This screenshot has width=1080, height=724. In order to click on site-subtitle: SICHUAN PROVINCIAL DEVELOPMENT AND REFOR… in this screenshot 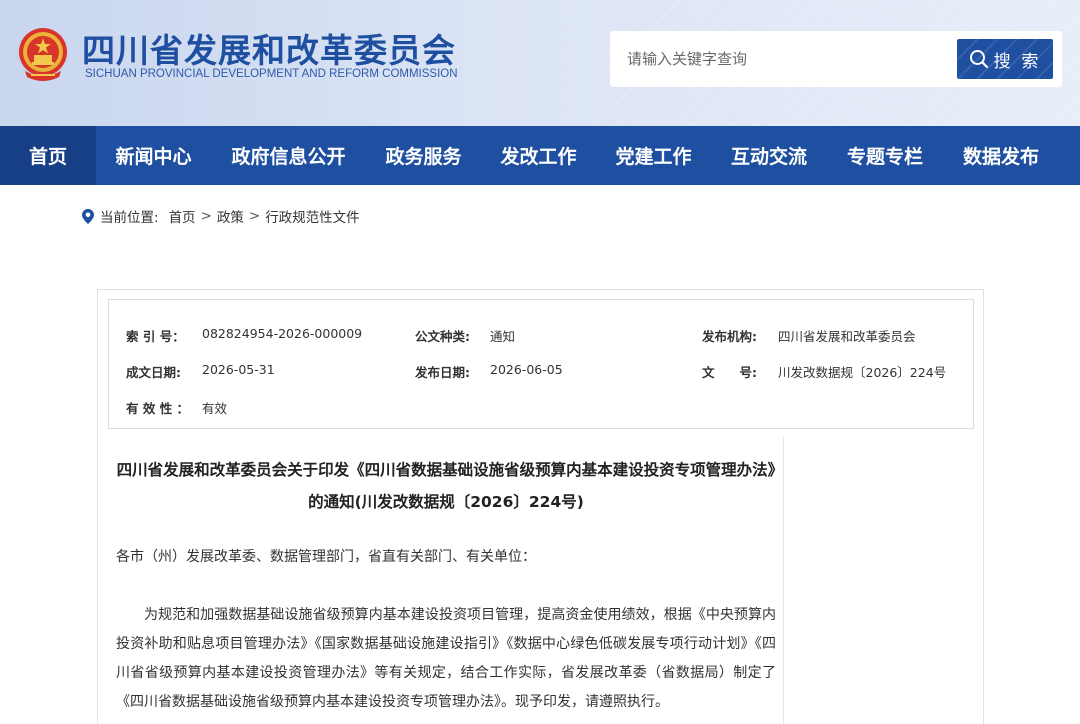, I will do `click(271, 74)`.